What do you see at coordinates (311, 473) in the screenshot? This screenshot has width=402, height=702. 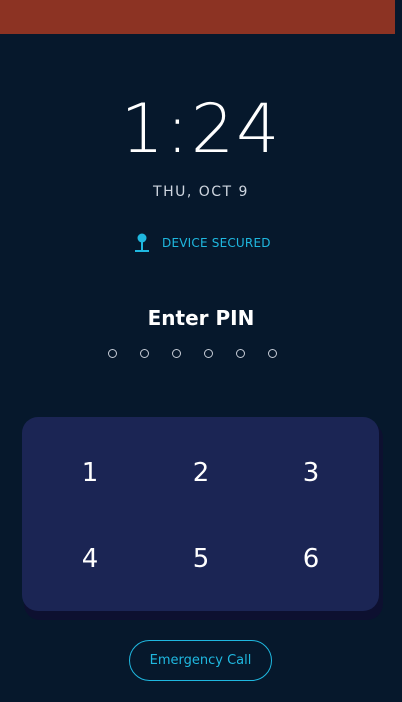 I see `key-3: 3` at bounding box center [311, 473].